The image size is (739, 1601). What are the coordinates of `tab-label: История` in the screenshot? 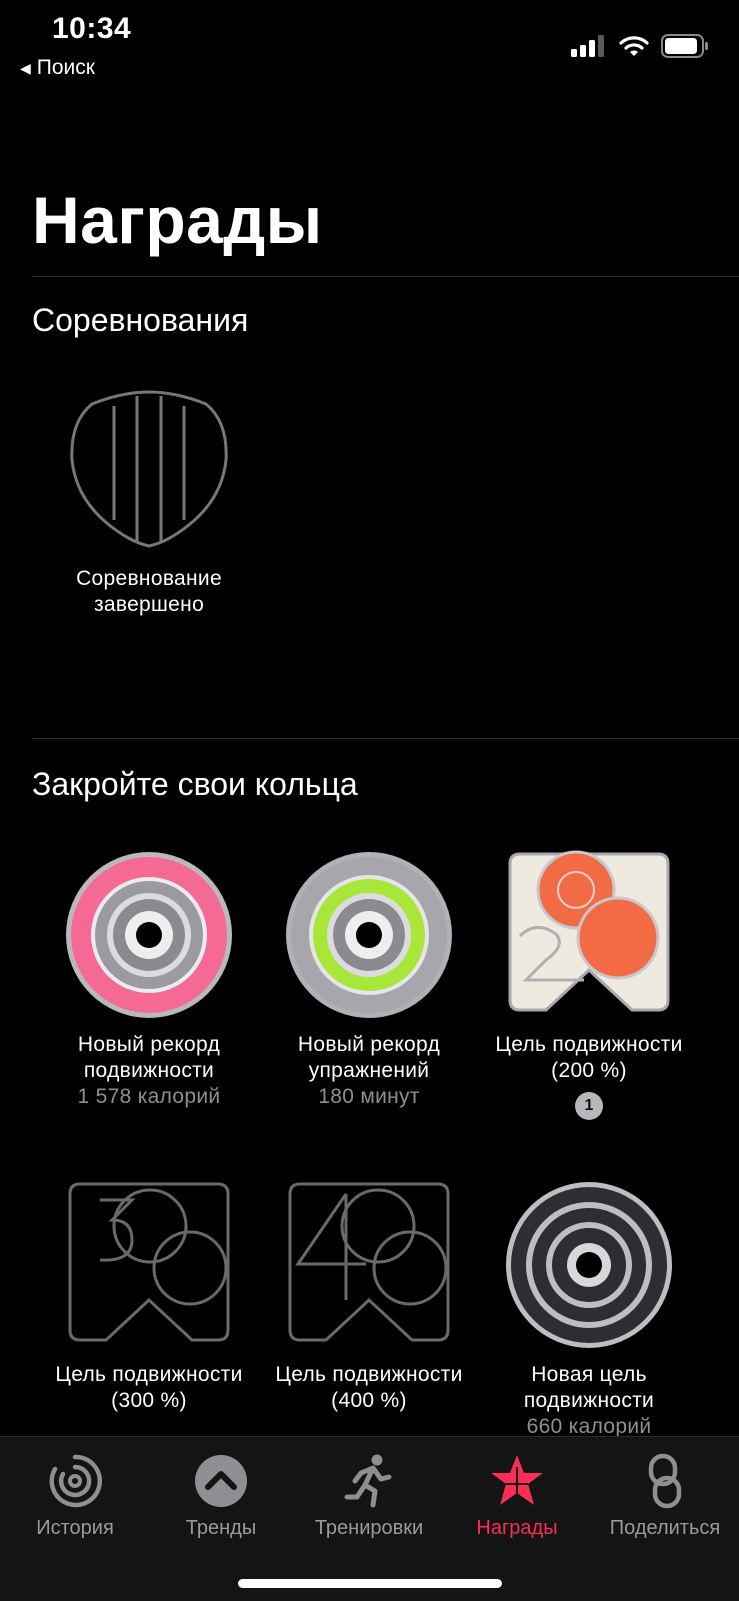 It's located at (75, 1528).